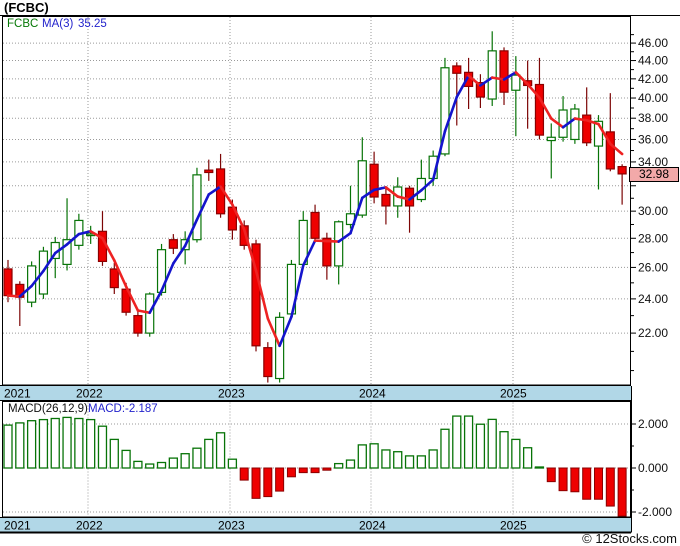 The width and height of the screenshot is (680, 546). What do you see at coordinates (629, 538) in the screenshot?
I see `watermark: © 12Stocks.com` at bounding box center [629, 538].